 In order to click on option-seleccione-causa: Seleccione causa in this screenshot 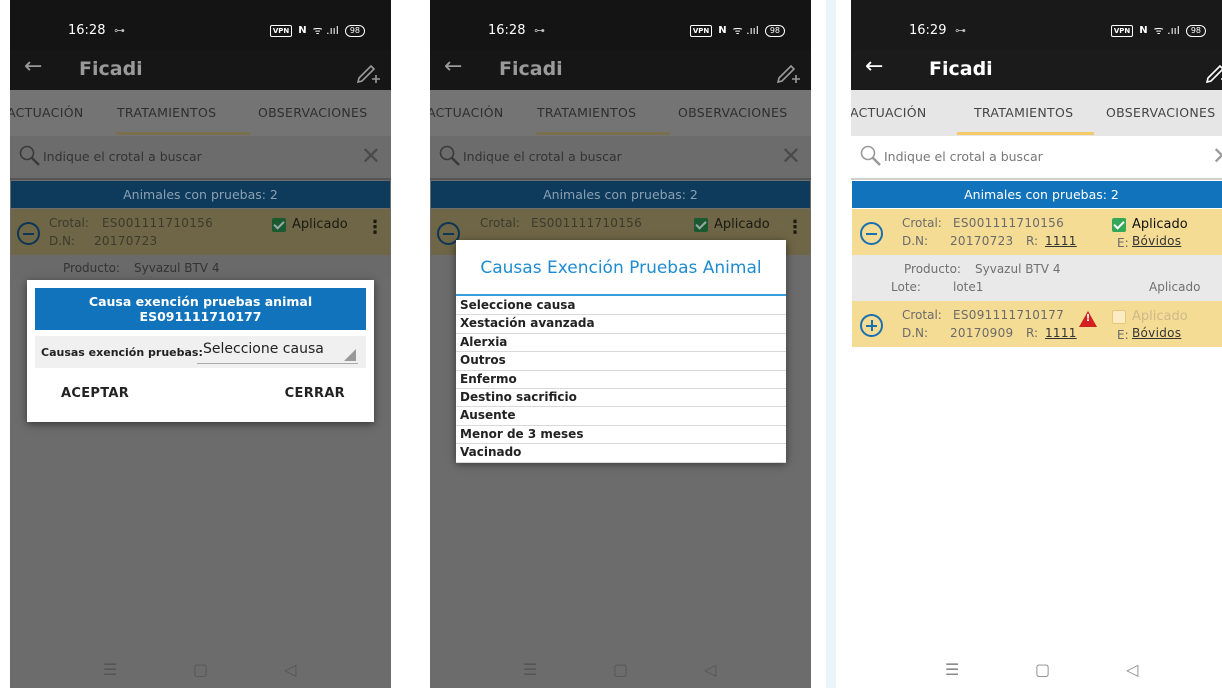, I will do `click(621, 306)`.